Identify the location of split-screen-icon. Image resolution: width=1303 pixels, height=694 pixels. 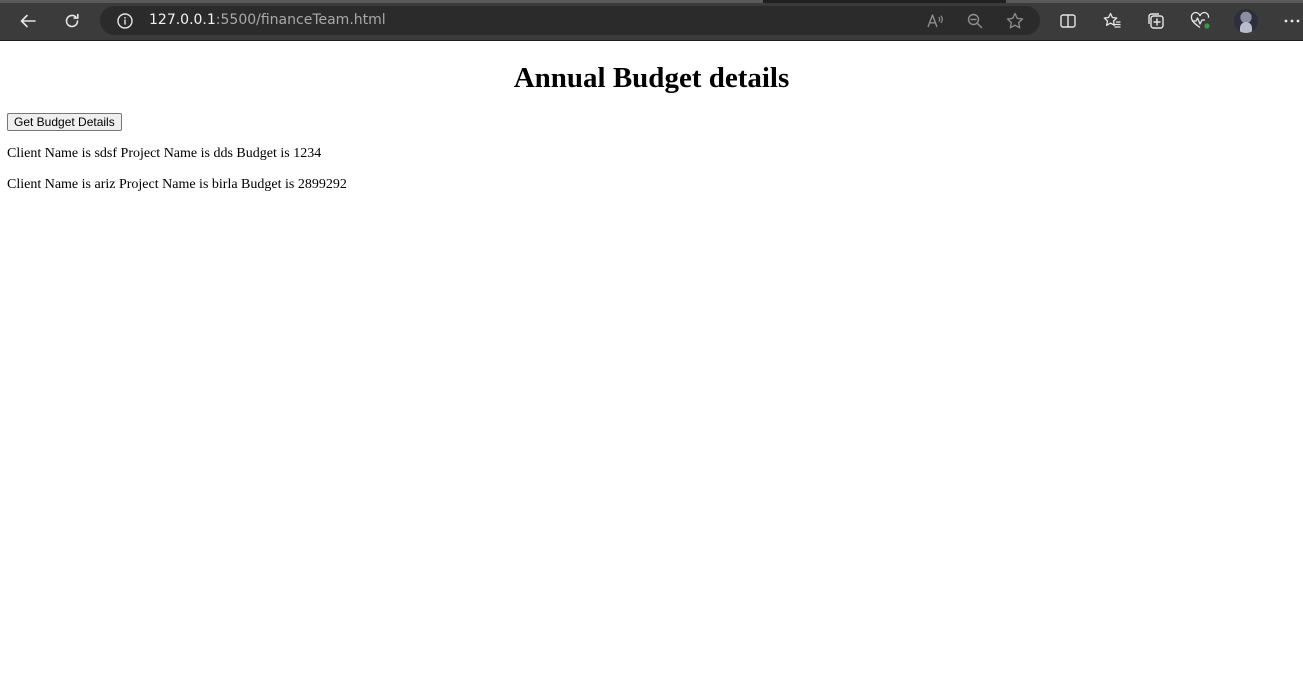
(1068, 21).